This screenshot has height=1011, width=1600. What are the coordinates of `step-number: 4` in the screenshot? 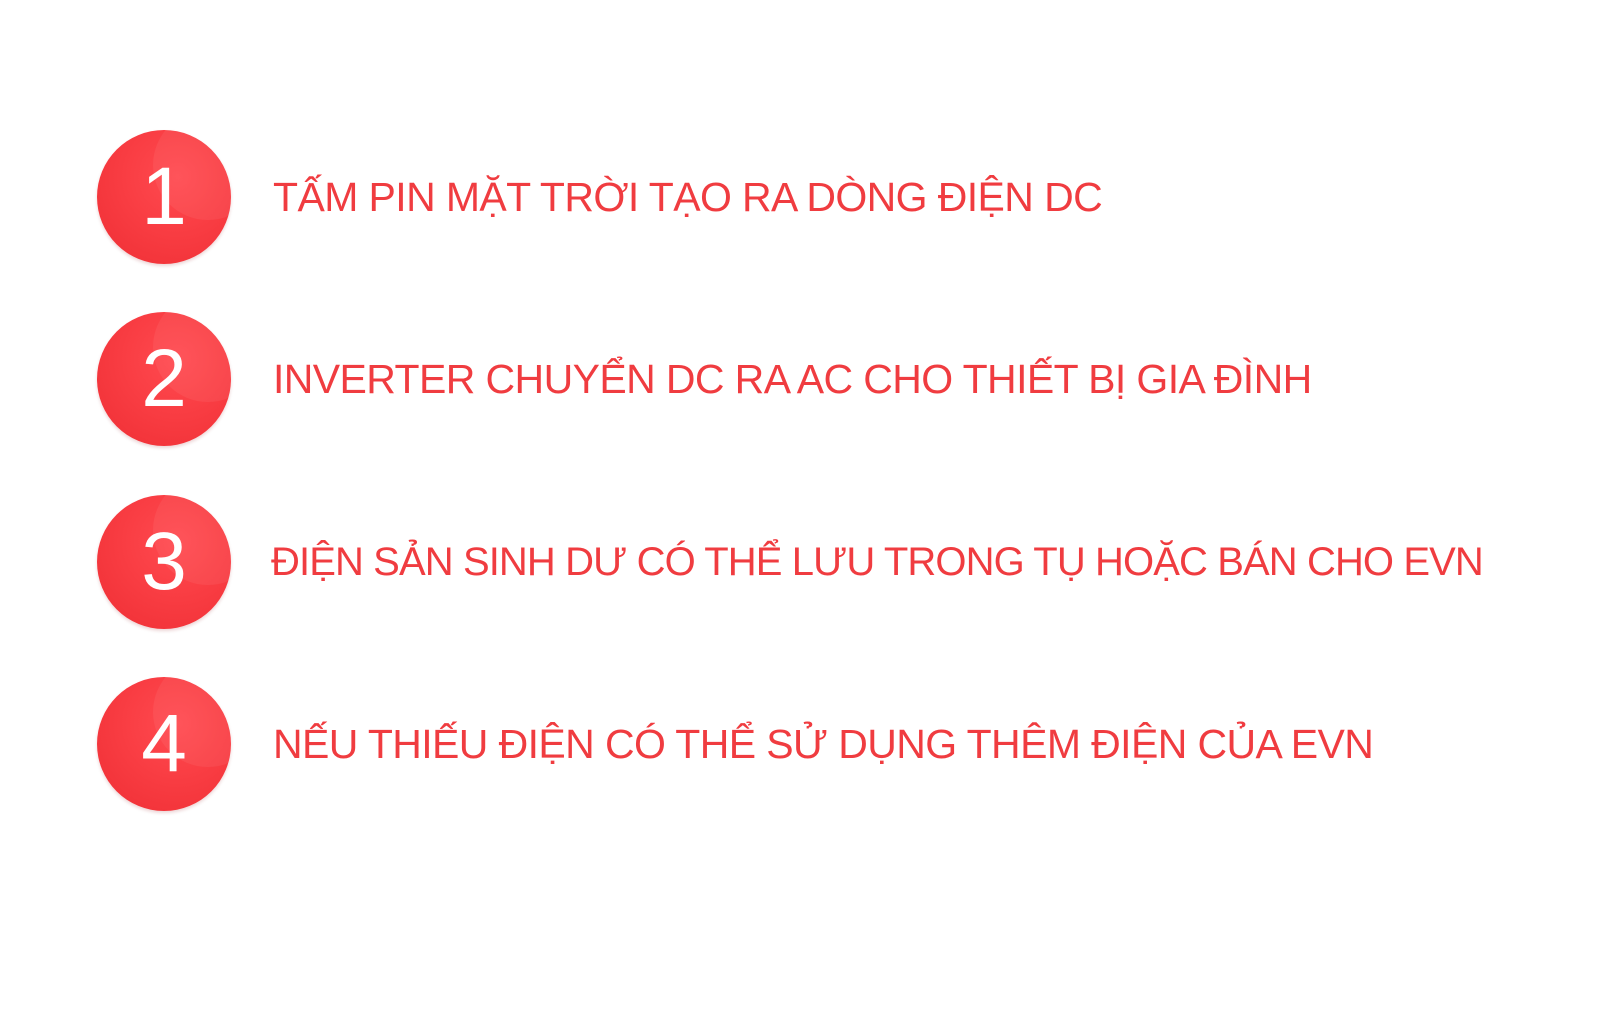 It's located at (164, 743).